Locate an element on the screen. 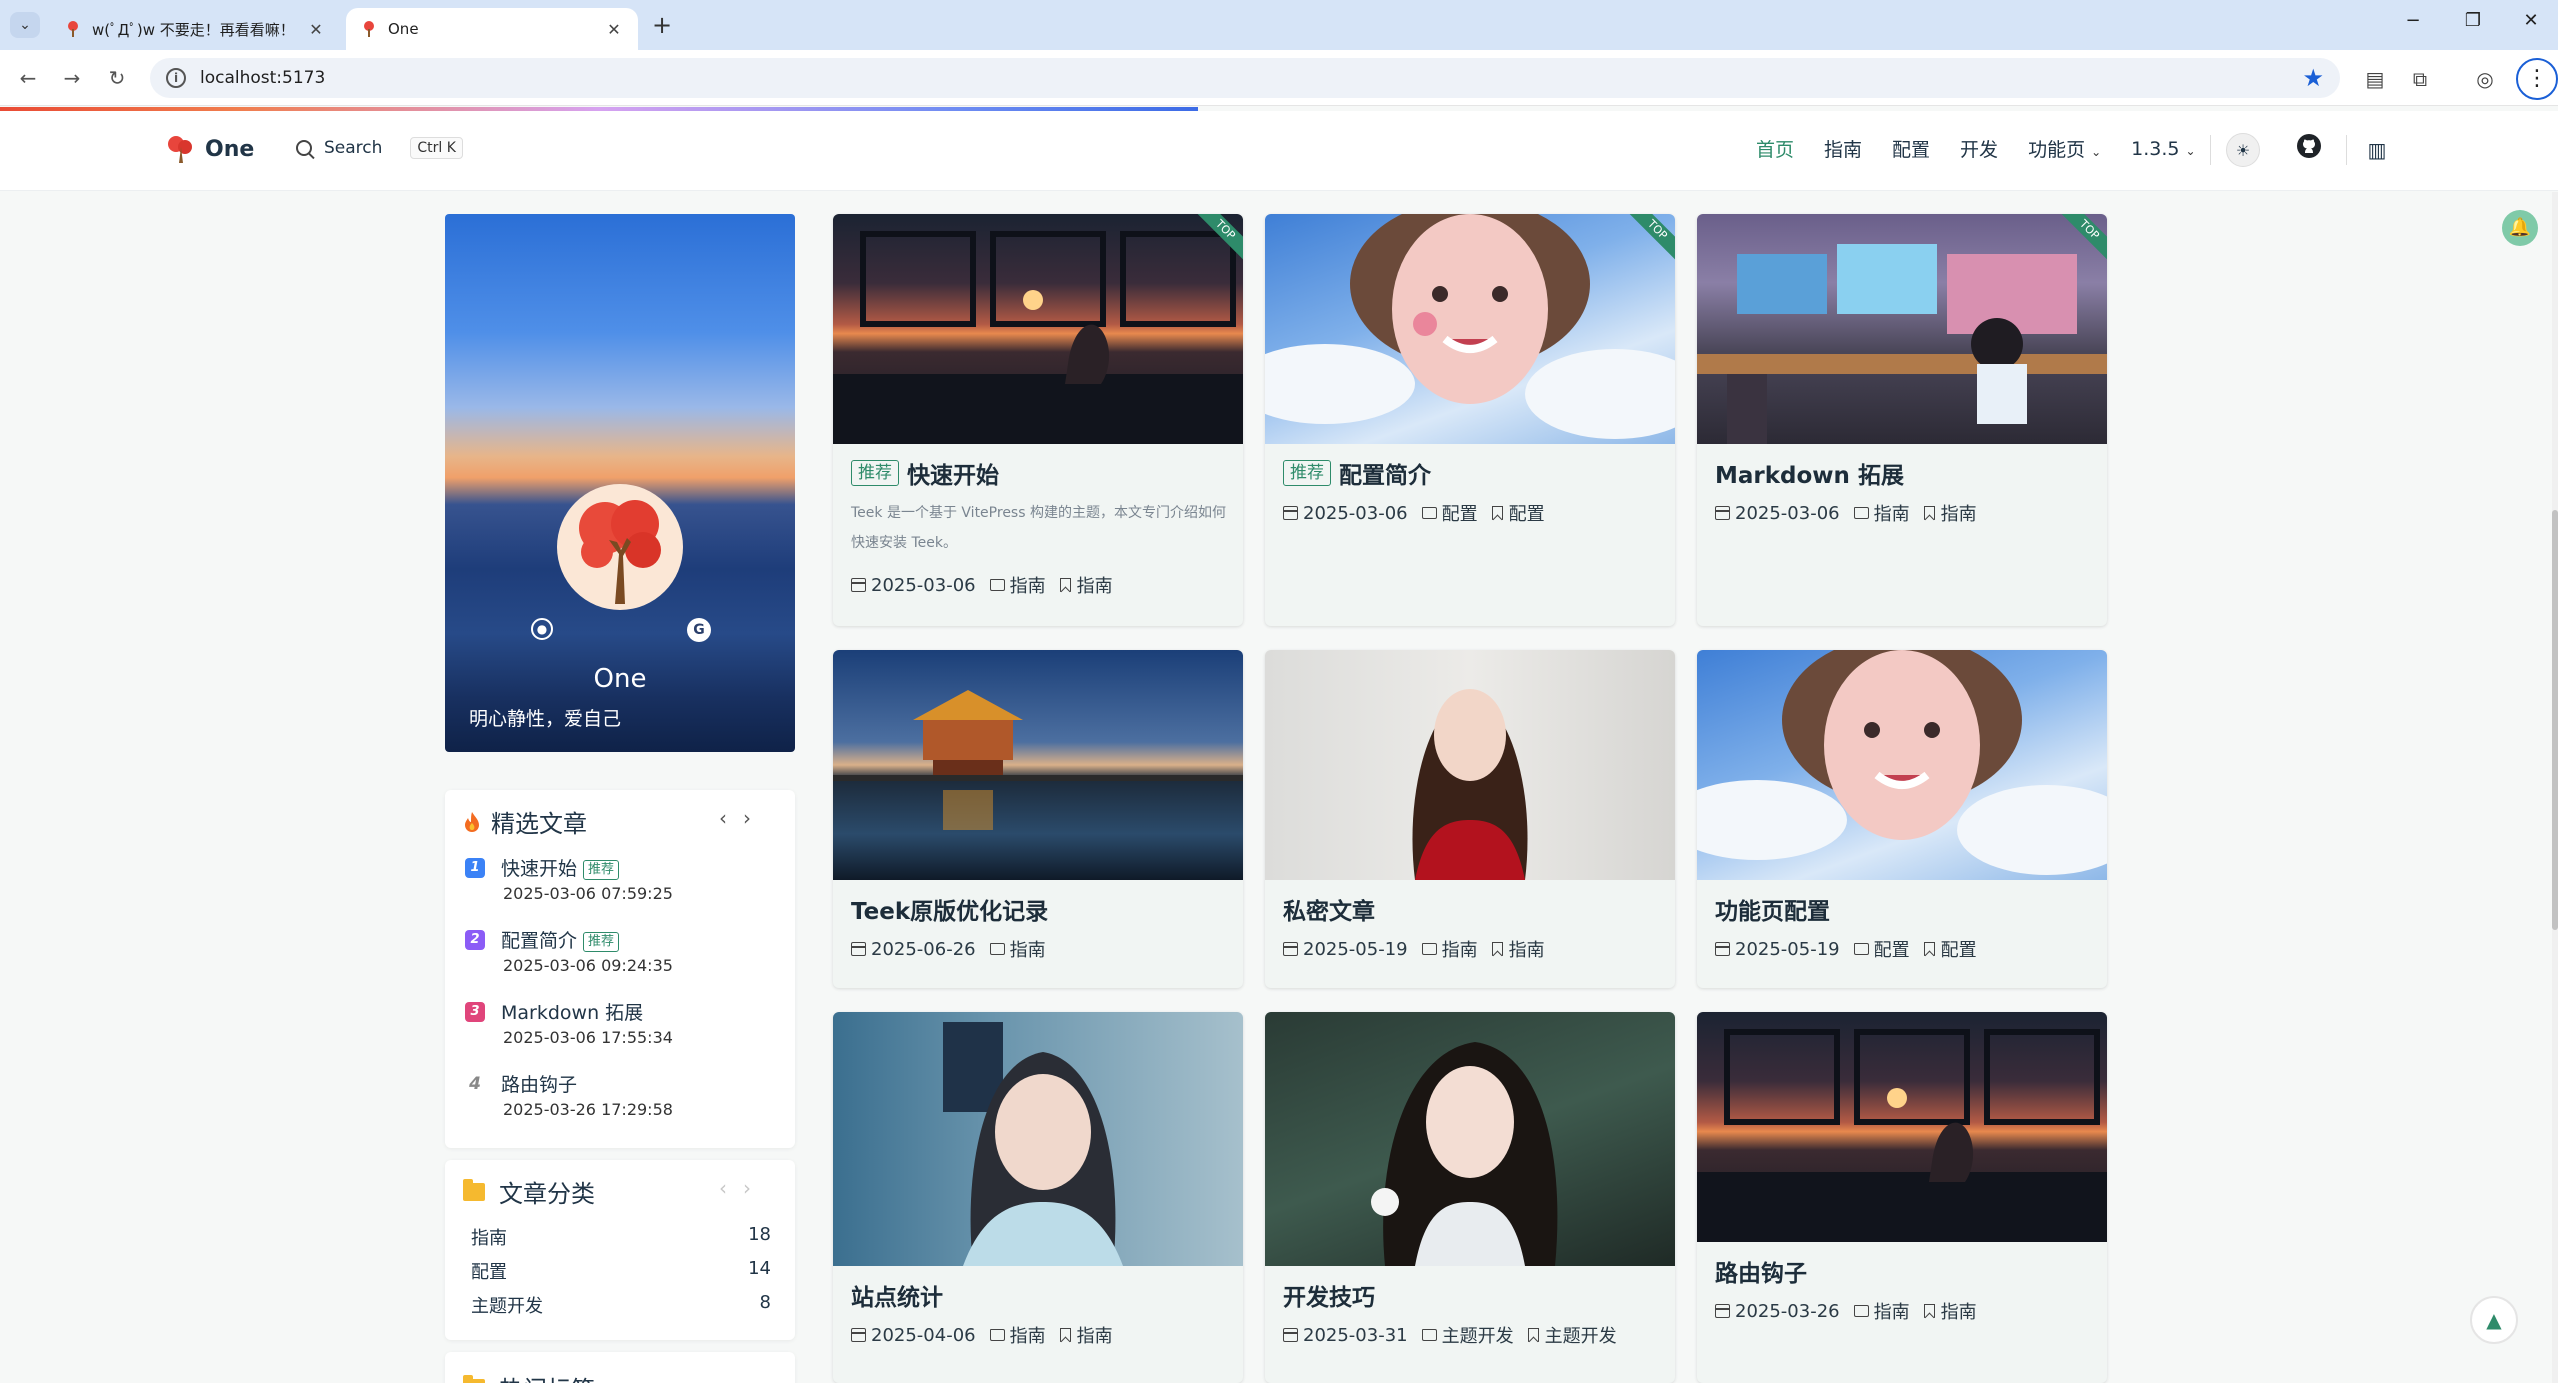 Image resolution: width=2558 pixels, height=1383 pixels. forward-icon: → is located at coordinates (72, 78).